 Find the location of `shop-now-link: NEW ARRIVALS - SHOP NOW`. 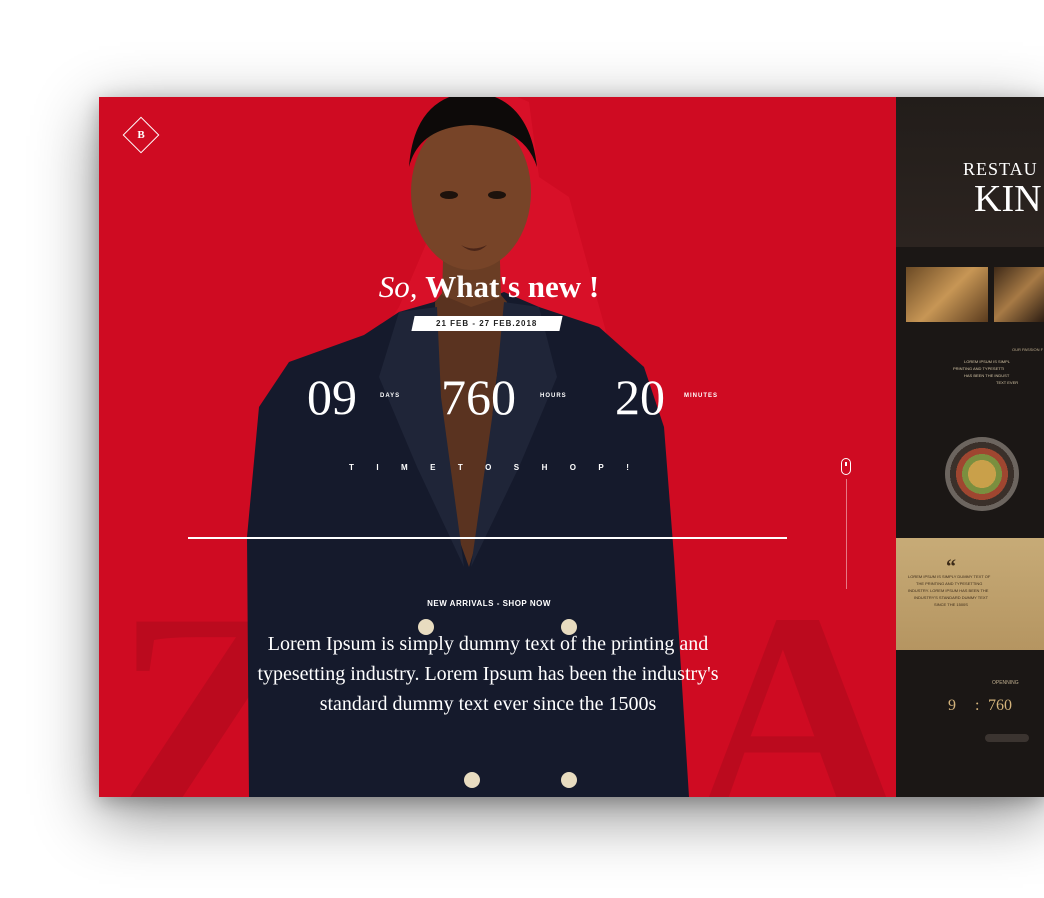

shop-now-link: NEW ARRIVALS - SHOP NOW is located at coordinates (489, 603).